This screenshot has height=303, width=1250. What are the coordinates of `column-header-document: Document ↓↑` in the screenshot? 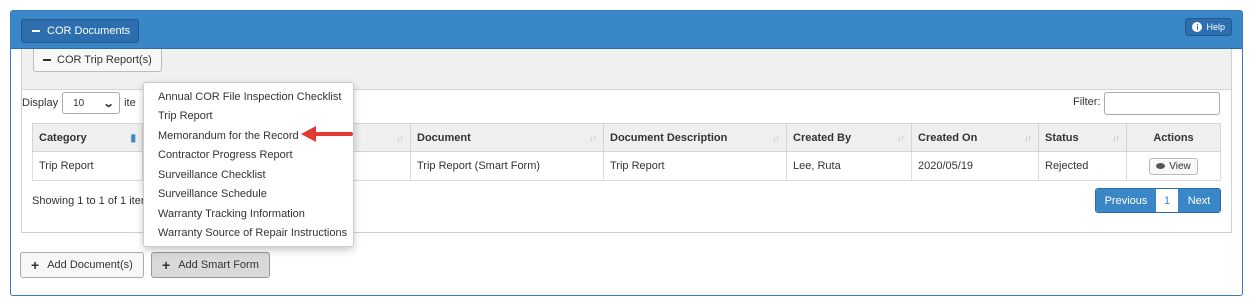 It's located at (507, 137).